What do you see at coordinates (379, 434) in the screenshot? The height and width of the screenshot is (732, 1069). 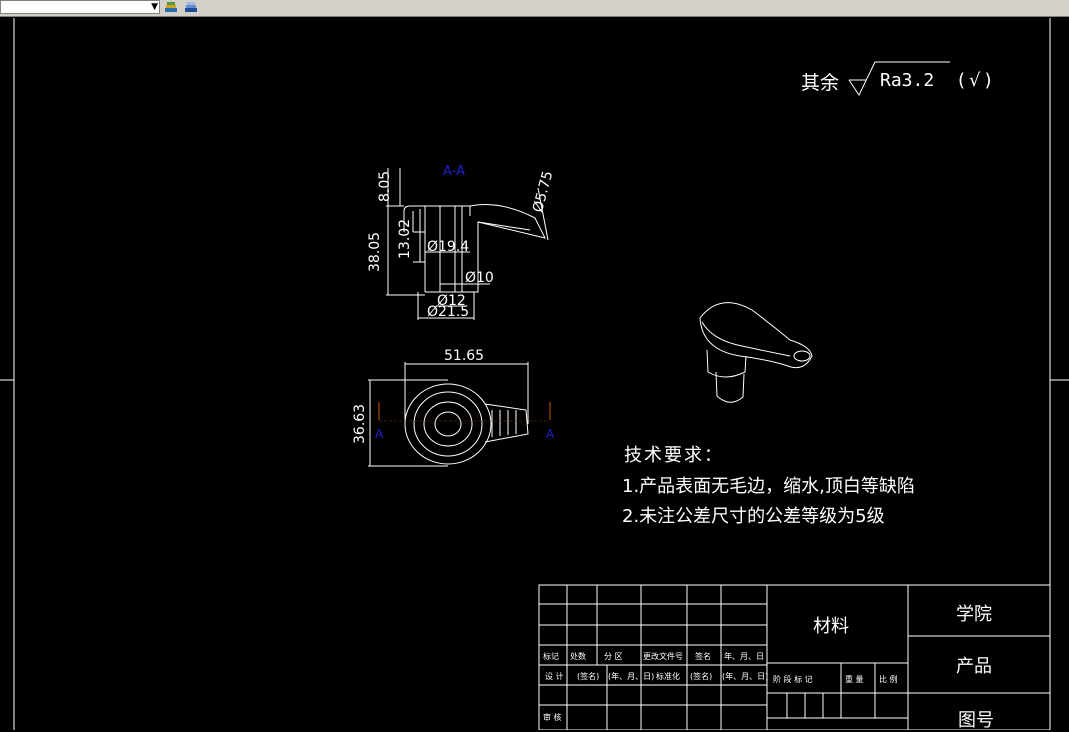 I see `cut-label-left: A` at bounding box center [379, 434].